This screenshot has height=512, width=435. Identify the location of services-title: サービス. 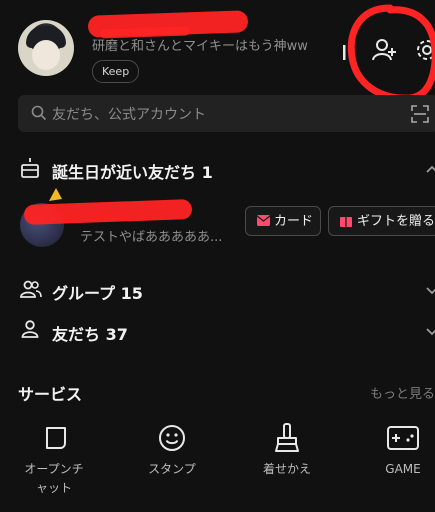
(50, 394).